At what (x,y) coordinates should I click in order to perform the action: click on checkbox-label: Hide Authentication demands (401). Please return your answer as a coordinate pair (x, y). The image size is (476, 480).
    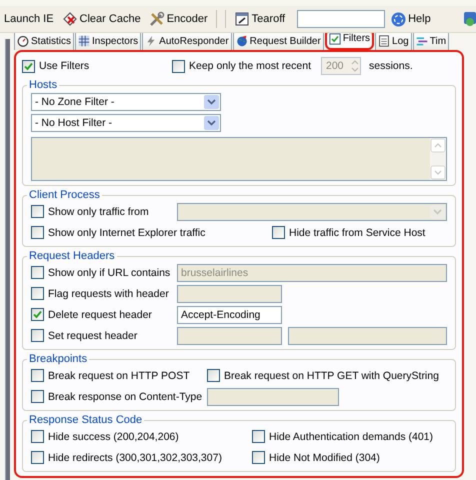
    Looking at the image, I should click on (351, 436).